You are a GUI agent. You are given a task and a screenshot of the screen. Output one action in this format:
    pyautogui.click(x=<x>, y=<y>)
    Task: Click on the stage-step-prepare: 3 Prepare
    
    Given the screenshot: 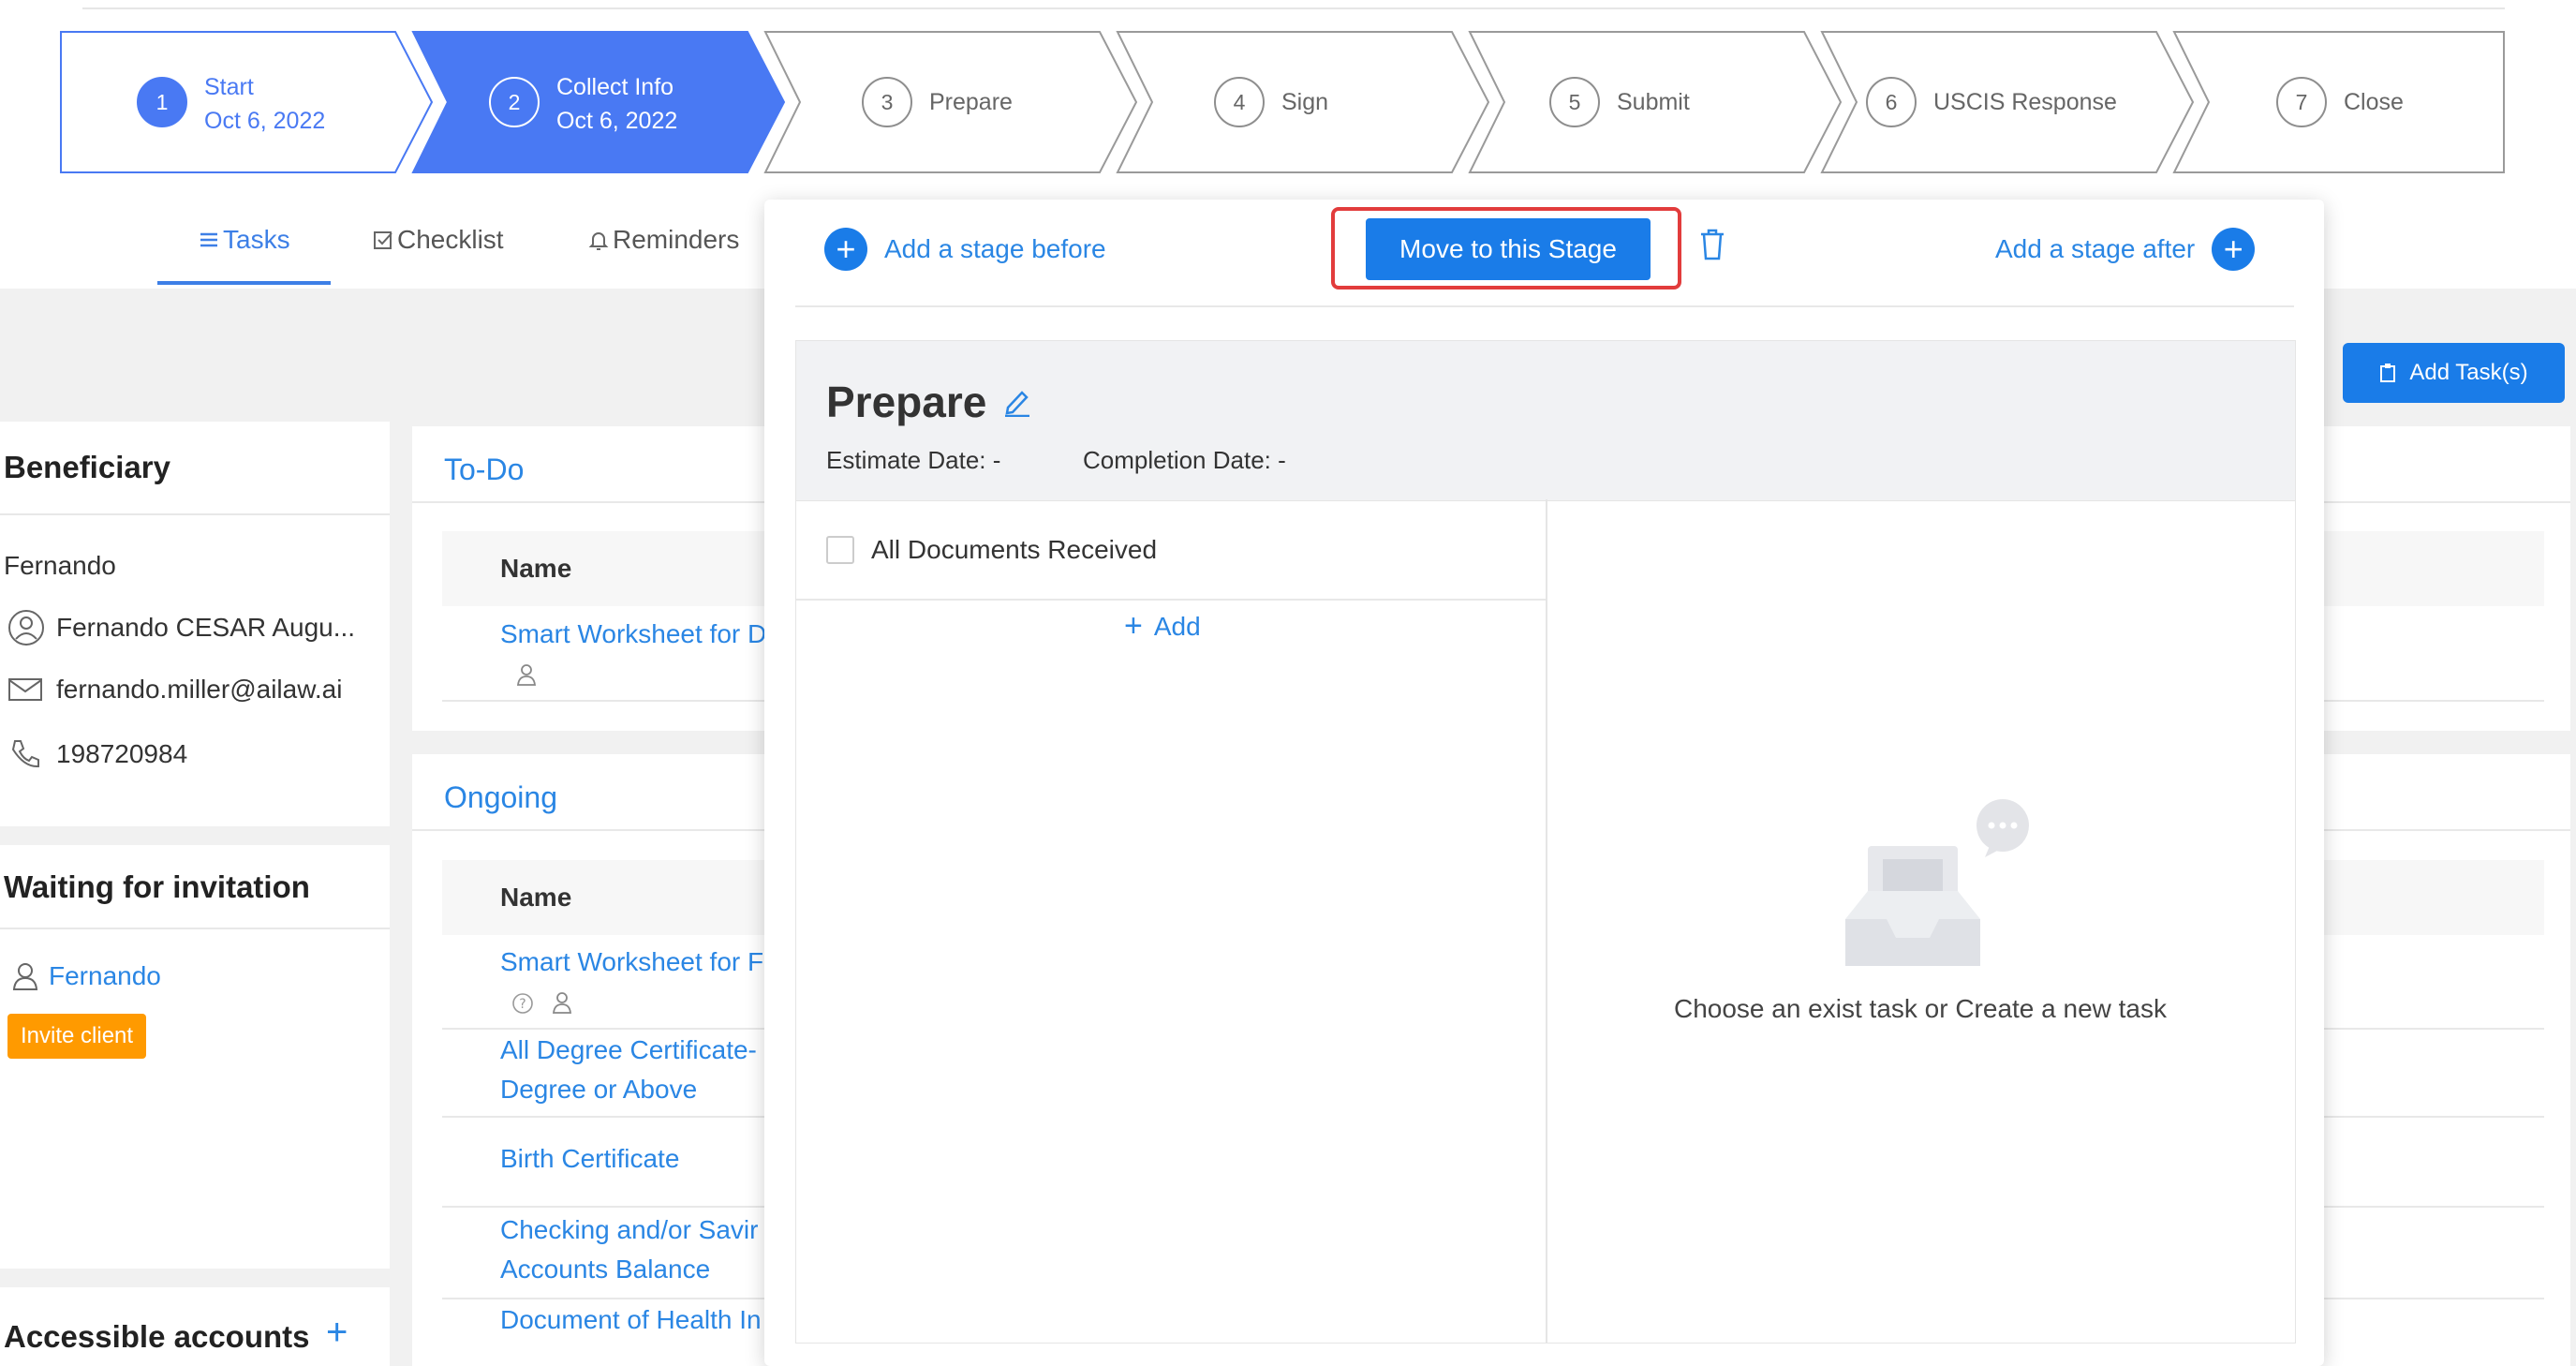 What is the action you would take?
    pyautogui.click(x=951, y=102)
    